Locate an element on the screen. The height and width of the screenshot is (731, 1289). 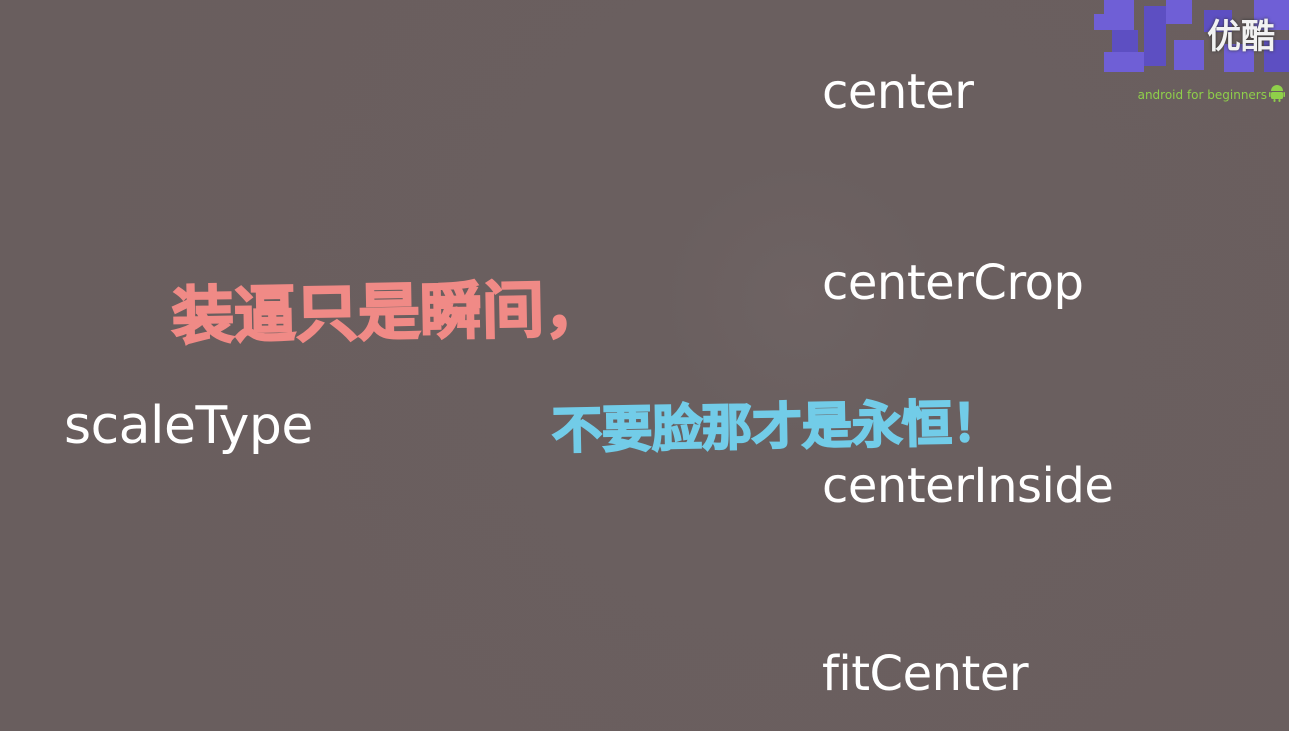
caption-line-1: 装逼只是瞬间， is located at coordinates (388, 312).